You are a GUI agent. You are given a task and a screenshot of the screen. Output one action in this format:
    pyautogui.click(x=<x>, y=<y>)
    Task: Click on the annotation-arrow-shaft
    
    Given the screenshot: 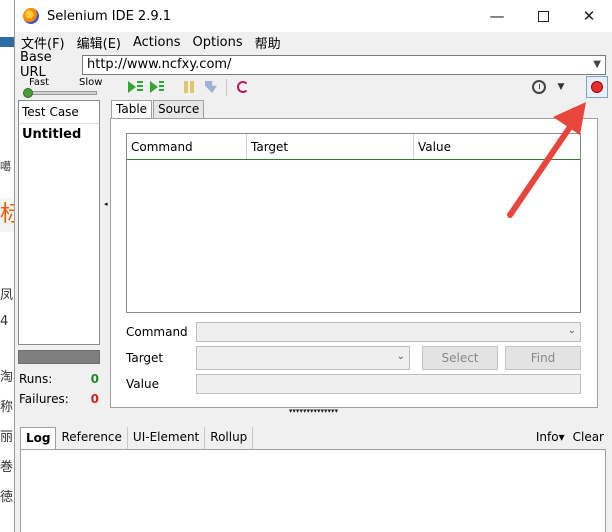 What is the action you would take?
    pyautogui.click(x=541, y=169)
    